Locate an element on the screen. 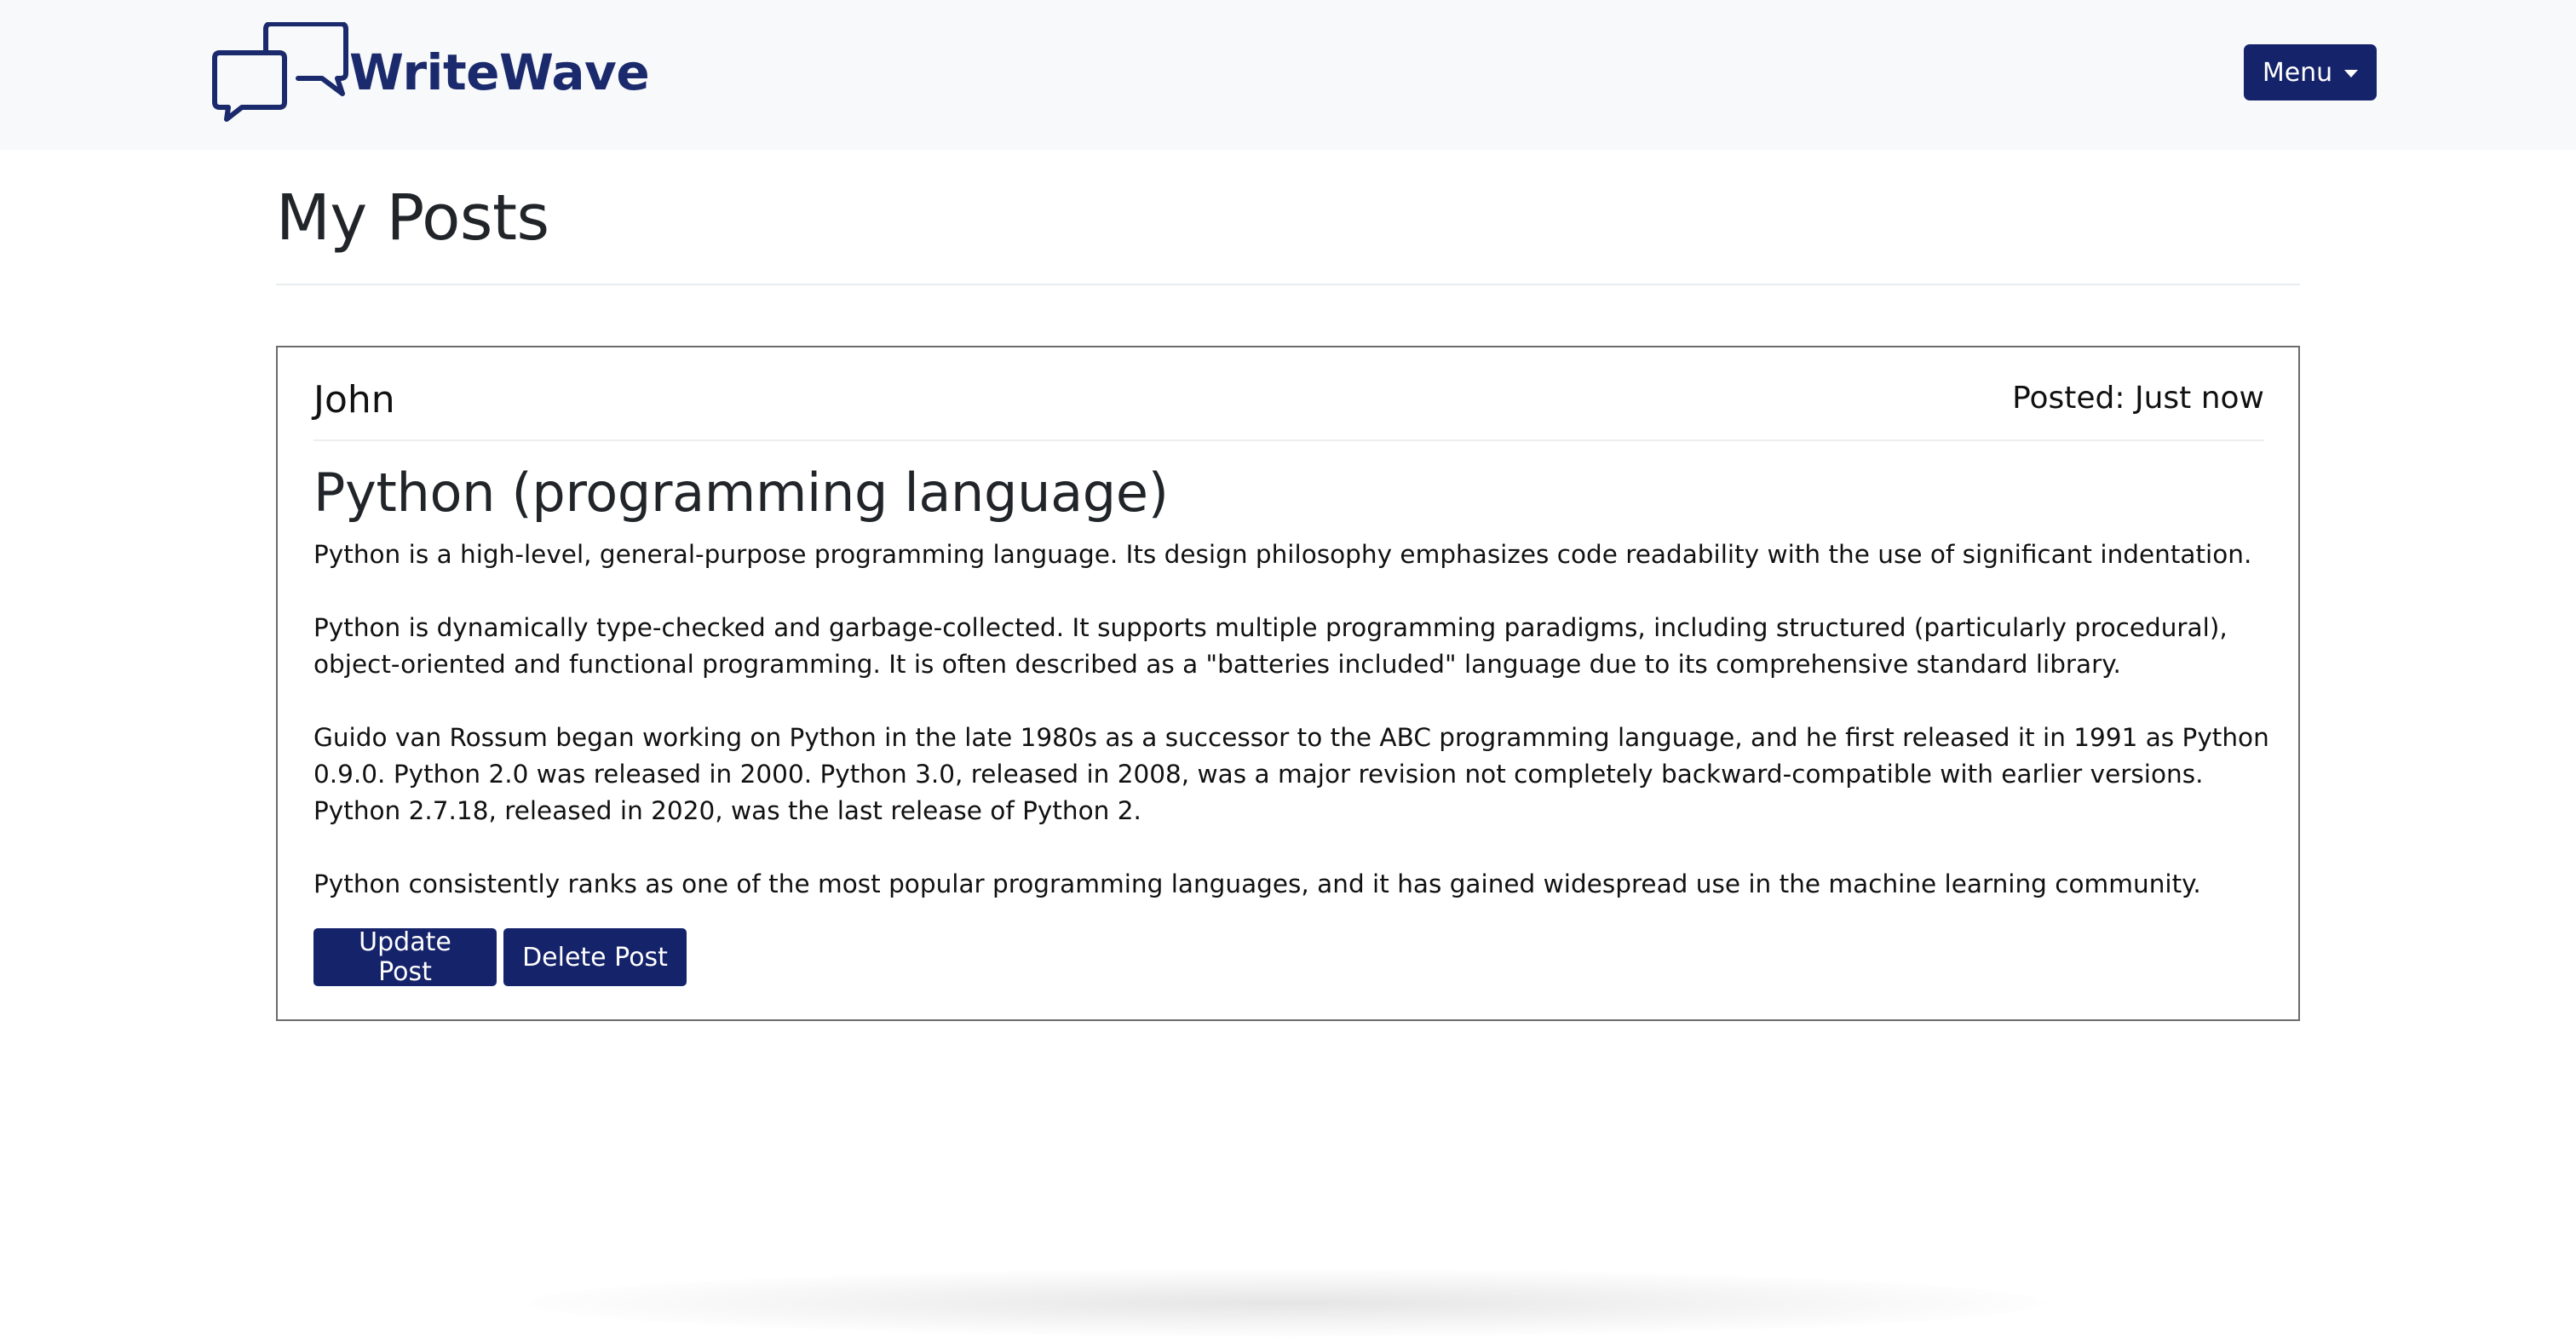 The image size is (2576, 1337). brand-link: WriteWave is located at coordinates (430, 73).